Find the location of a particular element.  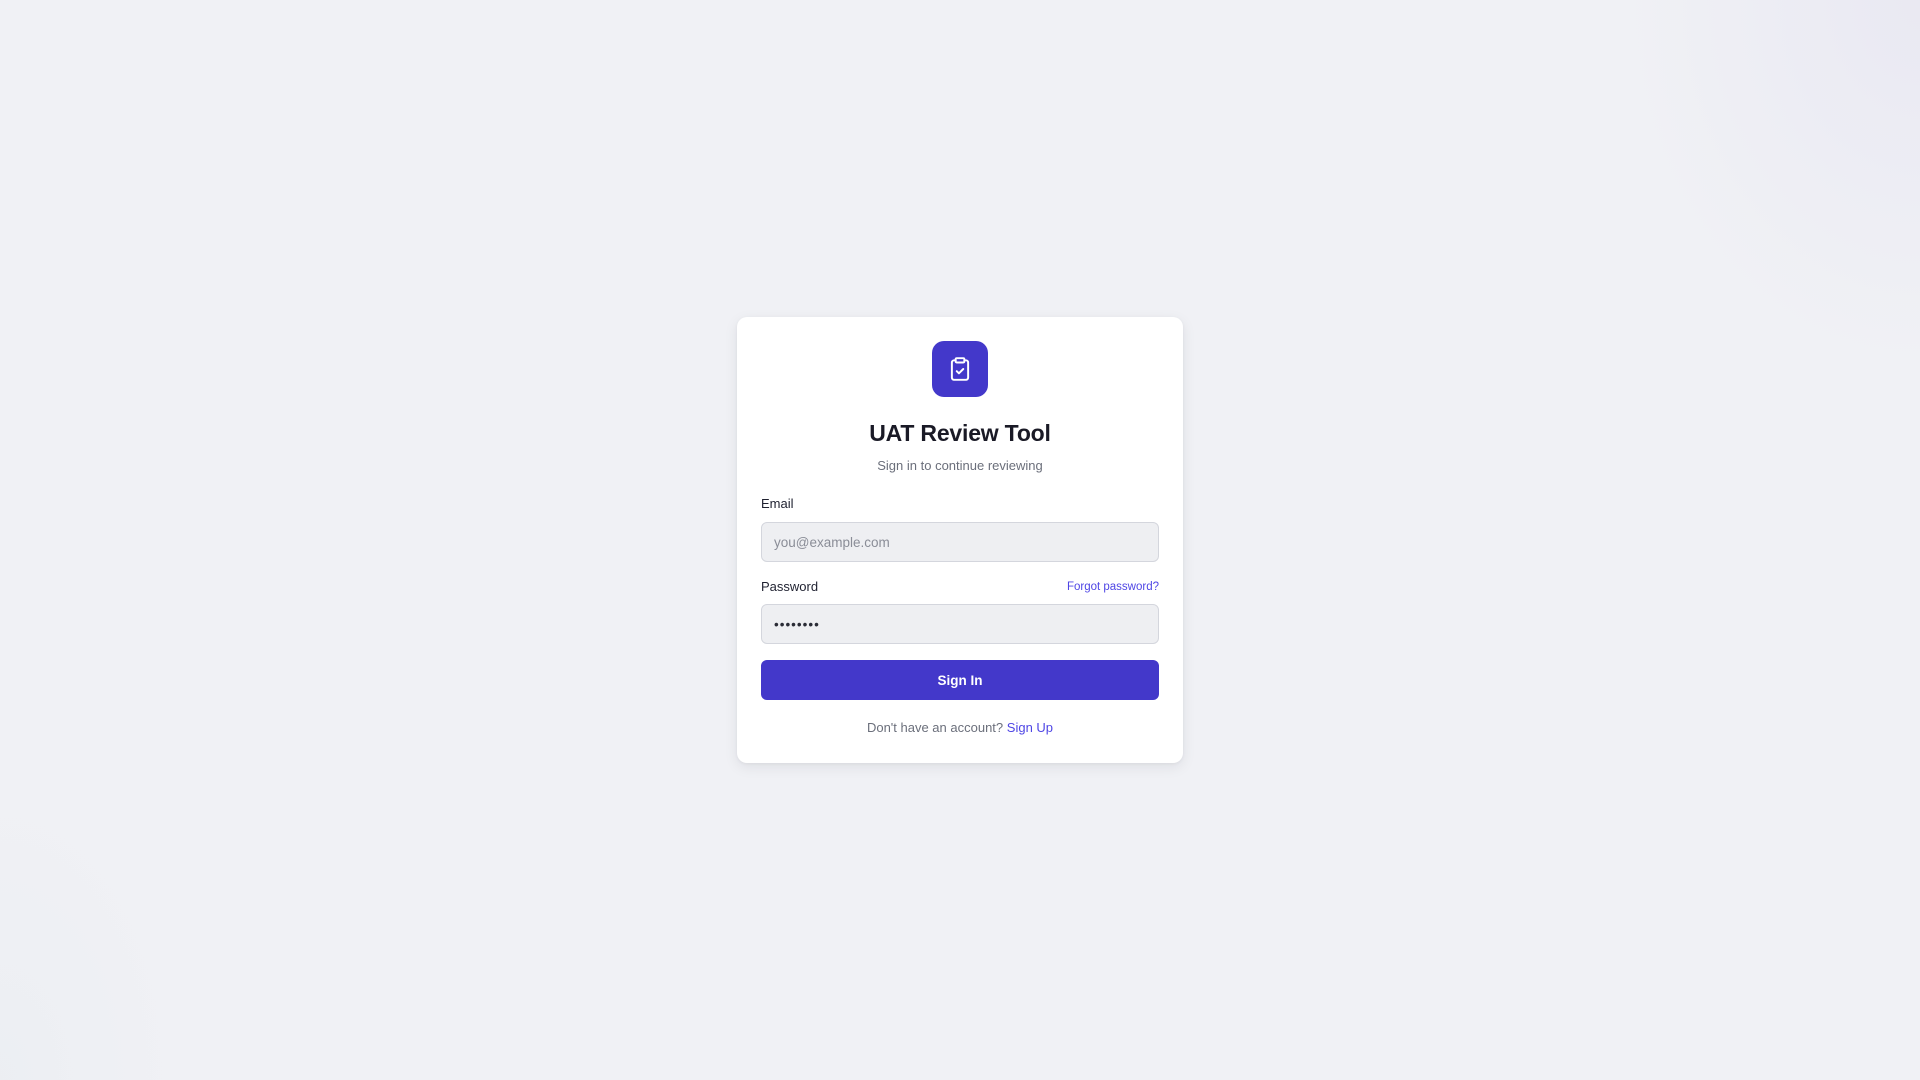

signup-prompt: Don't have an account? Sign Up is located at coordinates (960, 727).